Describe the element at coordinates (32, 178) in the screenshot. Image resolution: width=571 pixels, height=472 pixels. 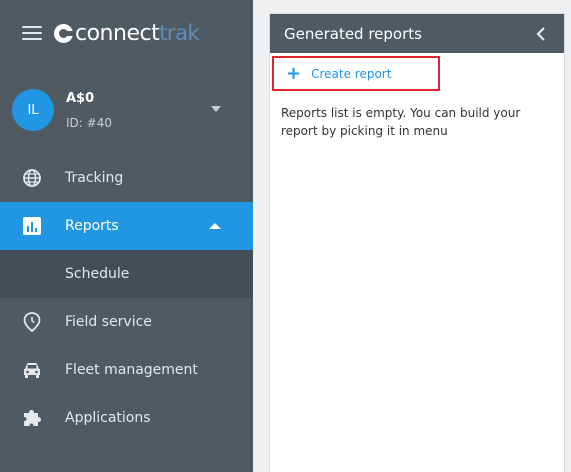
I see `globe-icon` at that location.